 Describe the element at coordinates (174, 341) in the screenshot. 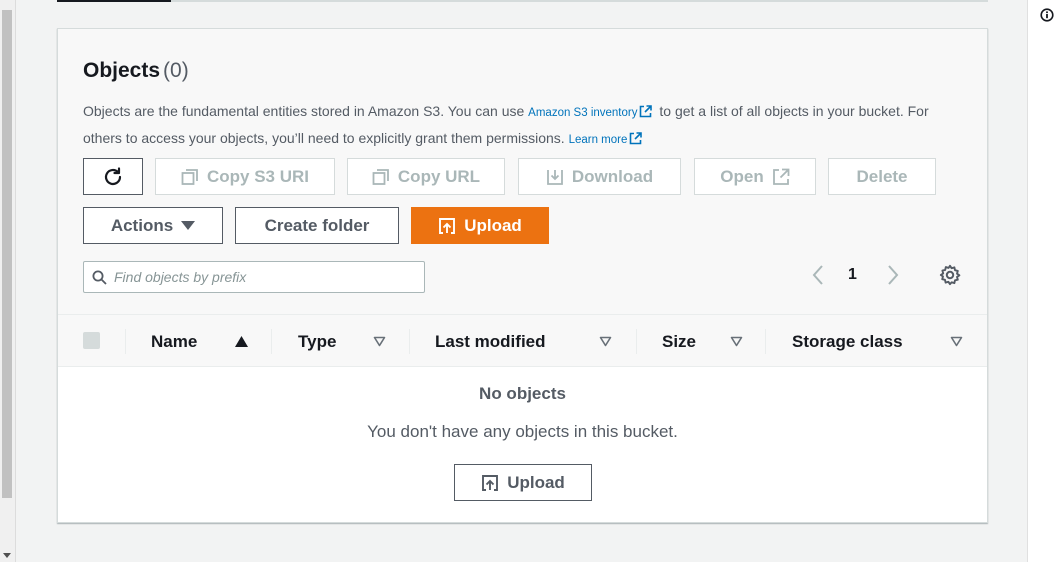

I see `column-header-name: Name` at that location.